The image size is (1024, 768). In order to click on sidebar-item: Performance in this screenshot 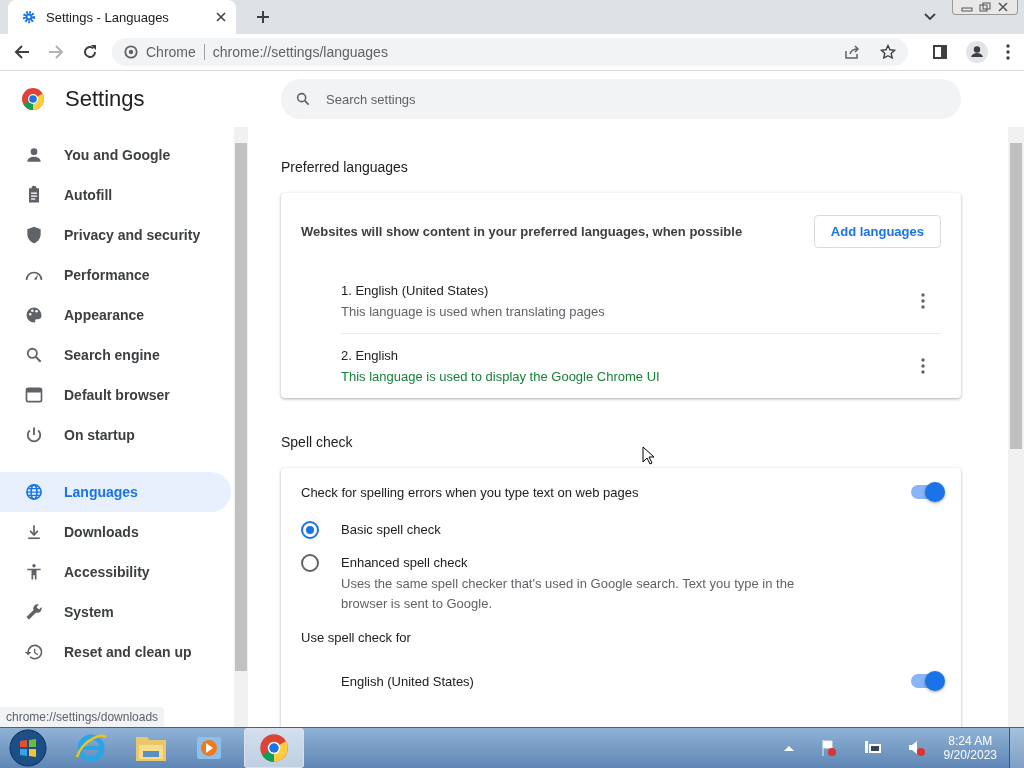, I will do `click(115, 275)`.